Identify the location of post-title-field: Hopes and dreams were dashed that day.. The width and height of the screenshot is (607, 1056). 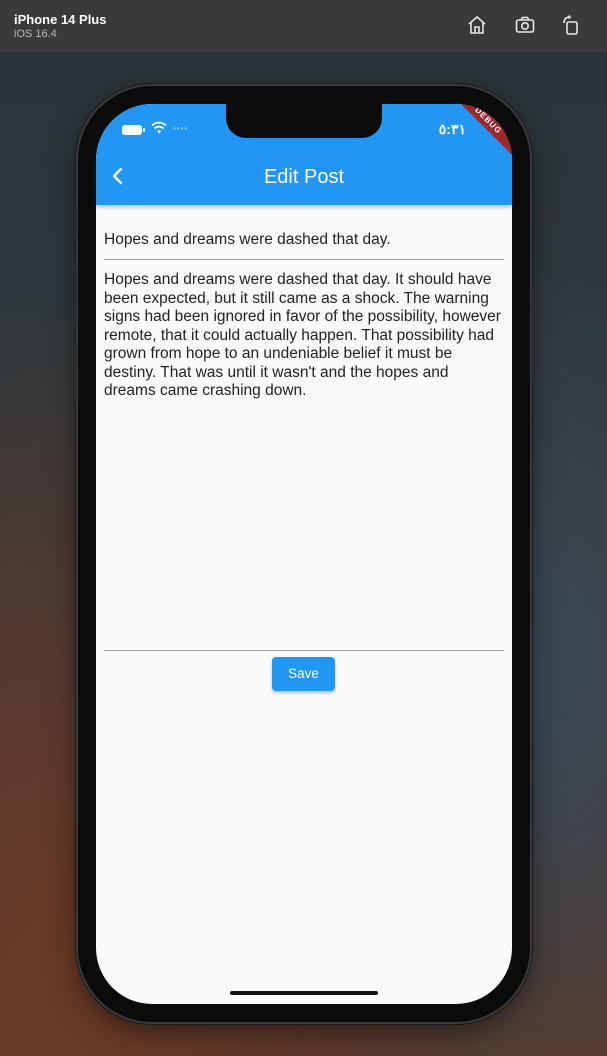
(304, 240).